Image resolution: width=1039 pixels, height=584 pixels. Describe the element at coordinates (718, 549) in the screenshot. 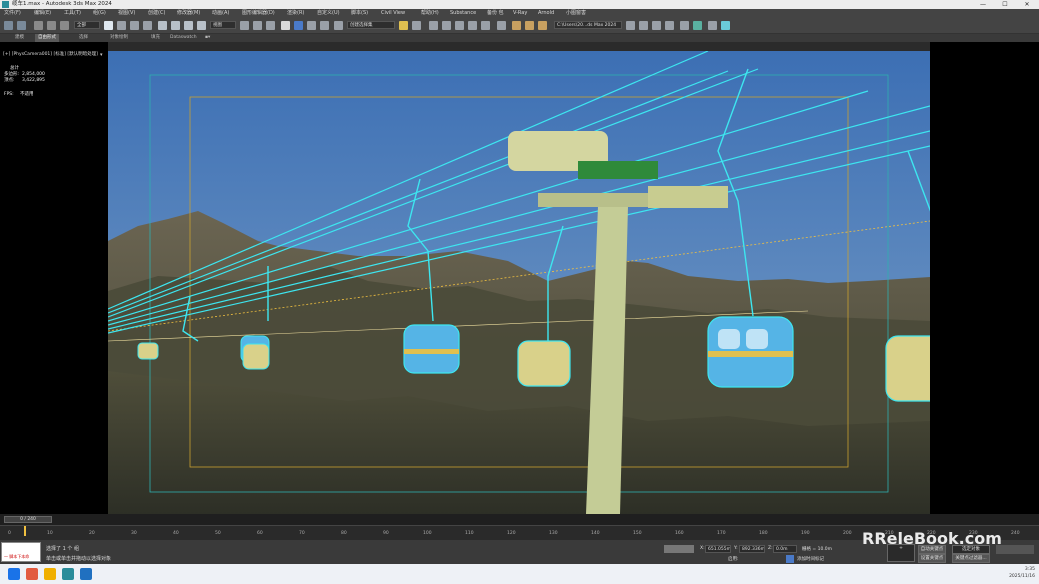

I see `x-coordinate-field: 651.055m` at that location.